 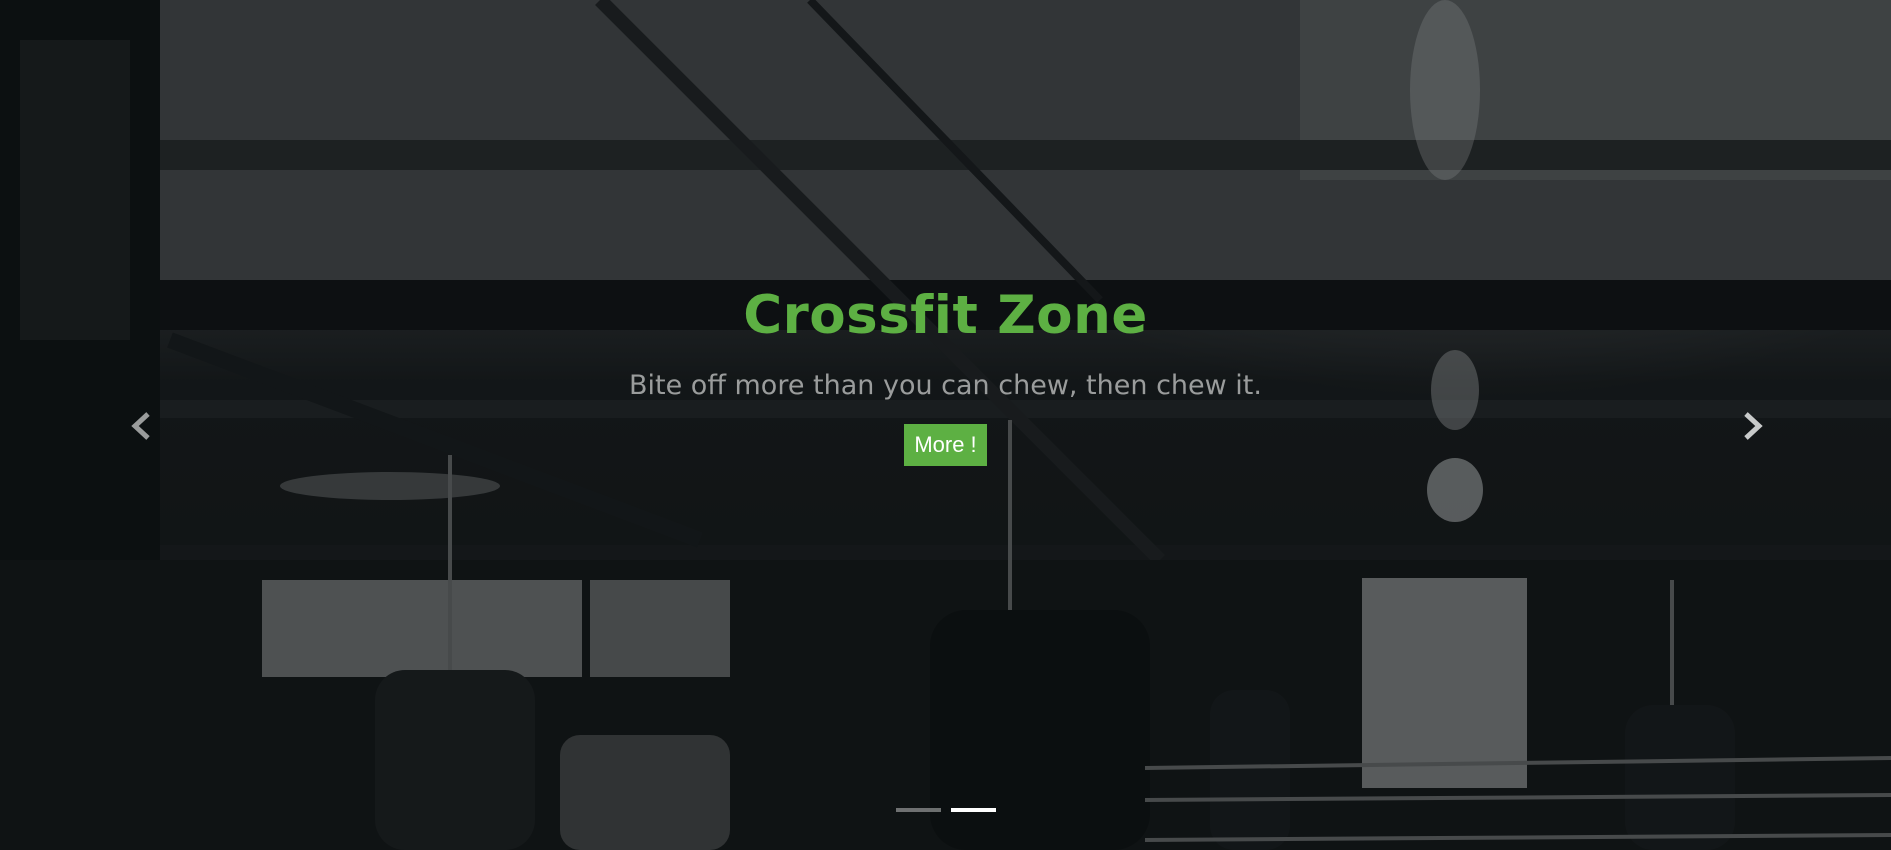 I want to click on carousel-next-button, so click(x=1752, y=426).